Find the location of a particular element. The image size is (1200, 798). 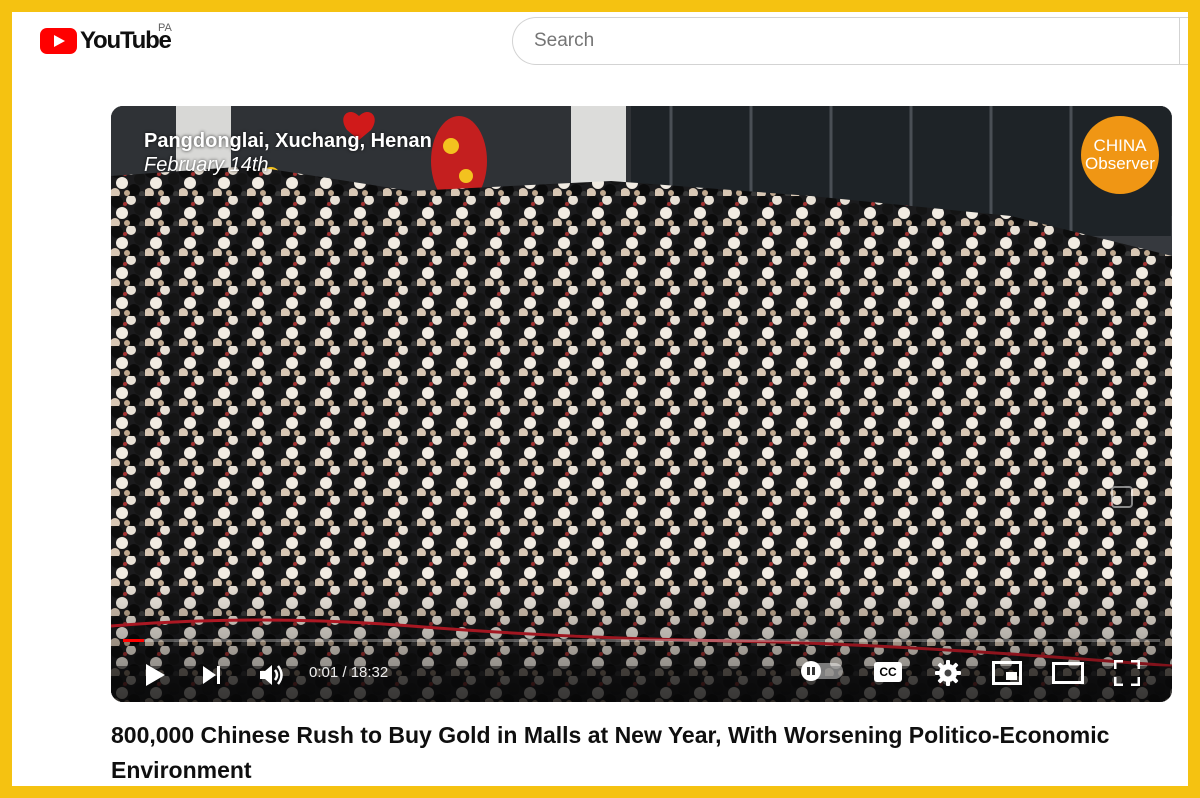

settings-gear-icon is located at coordinates (948, 673).